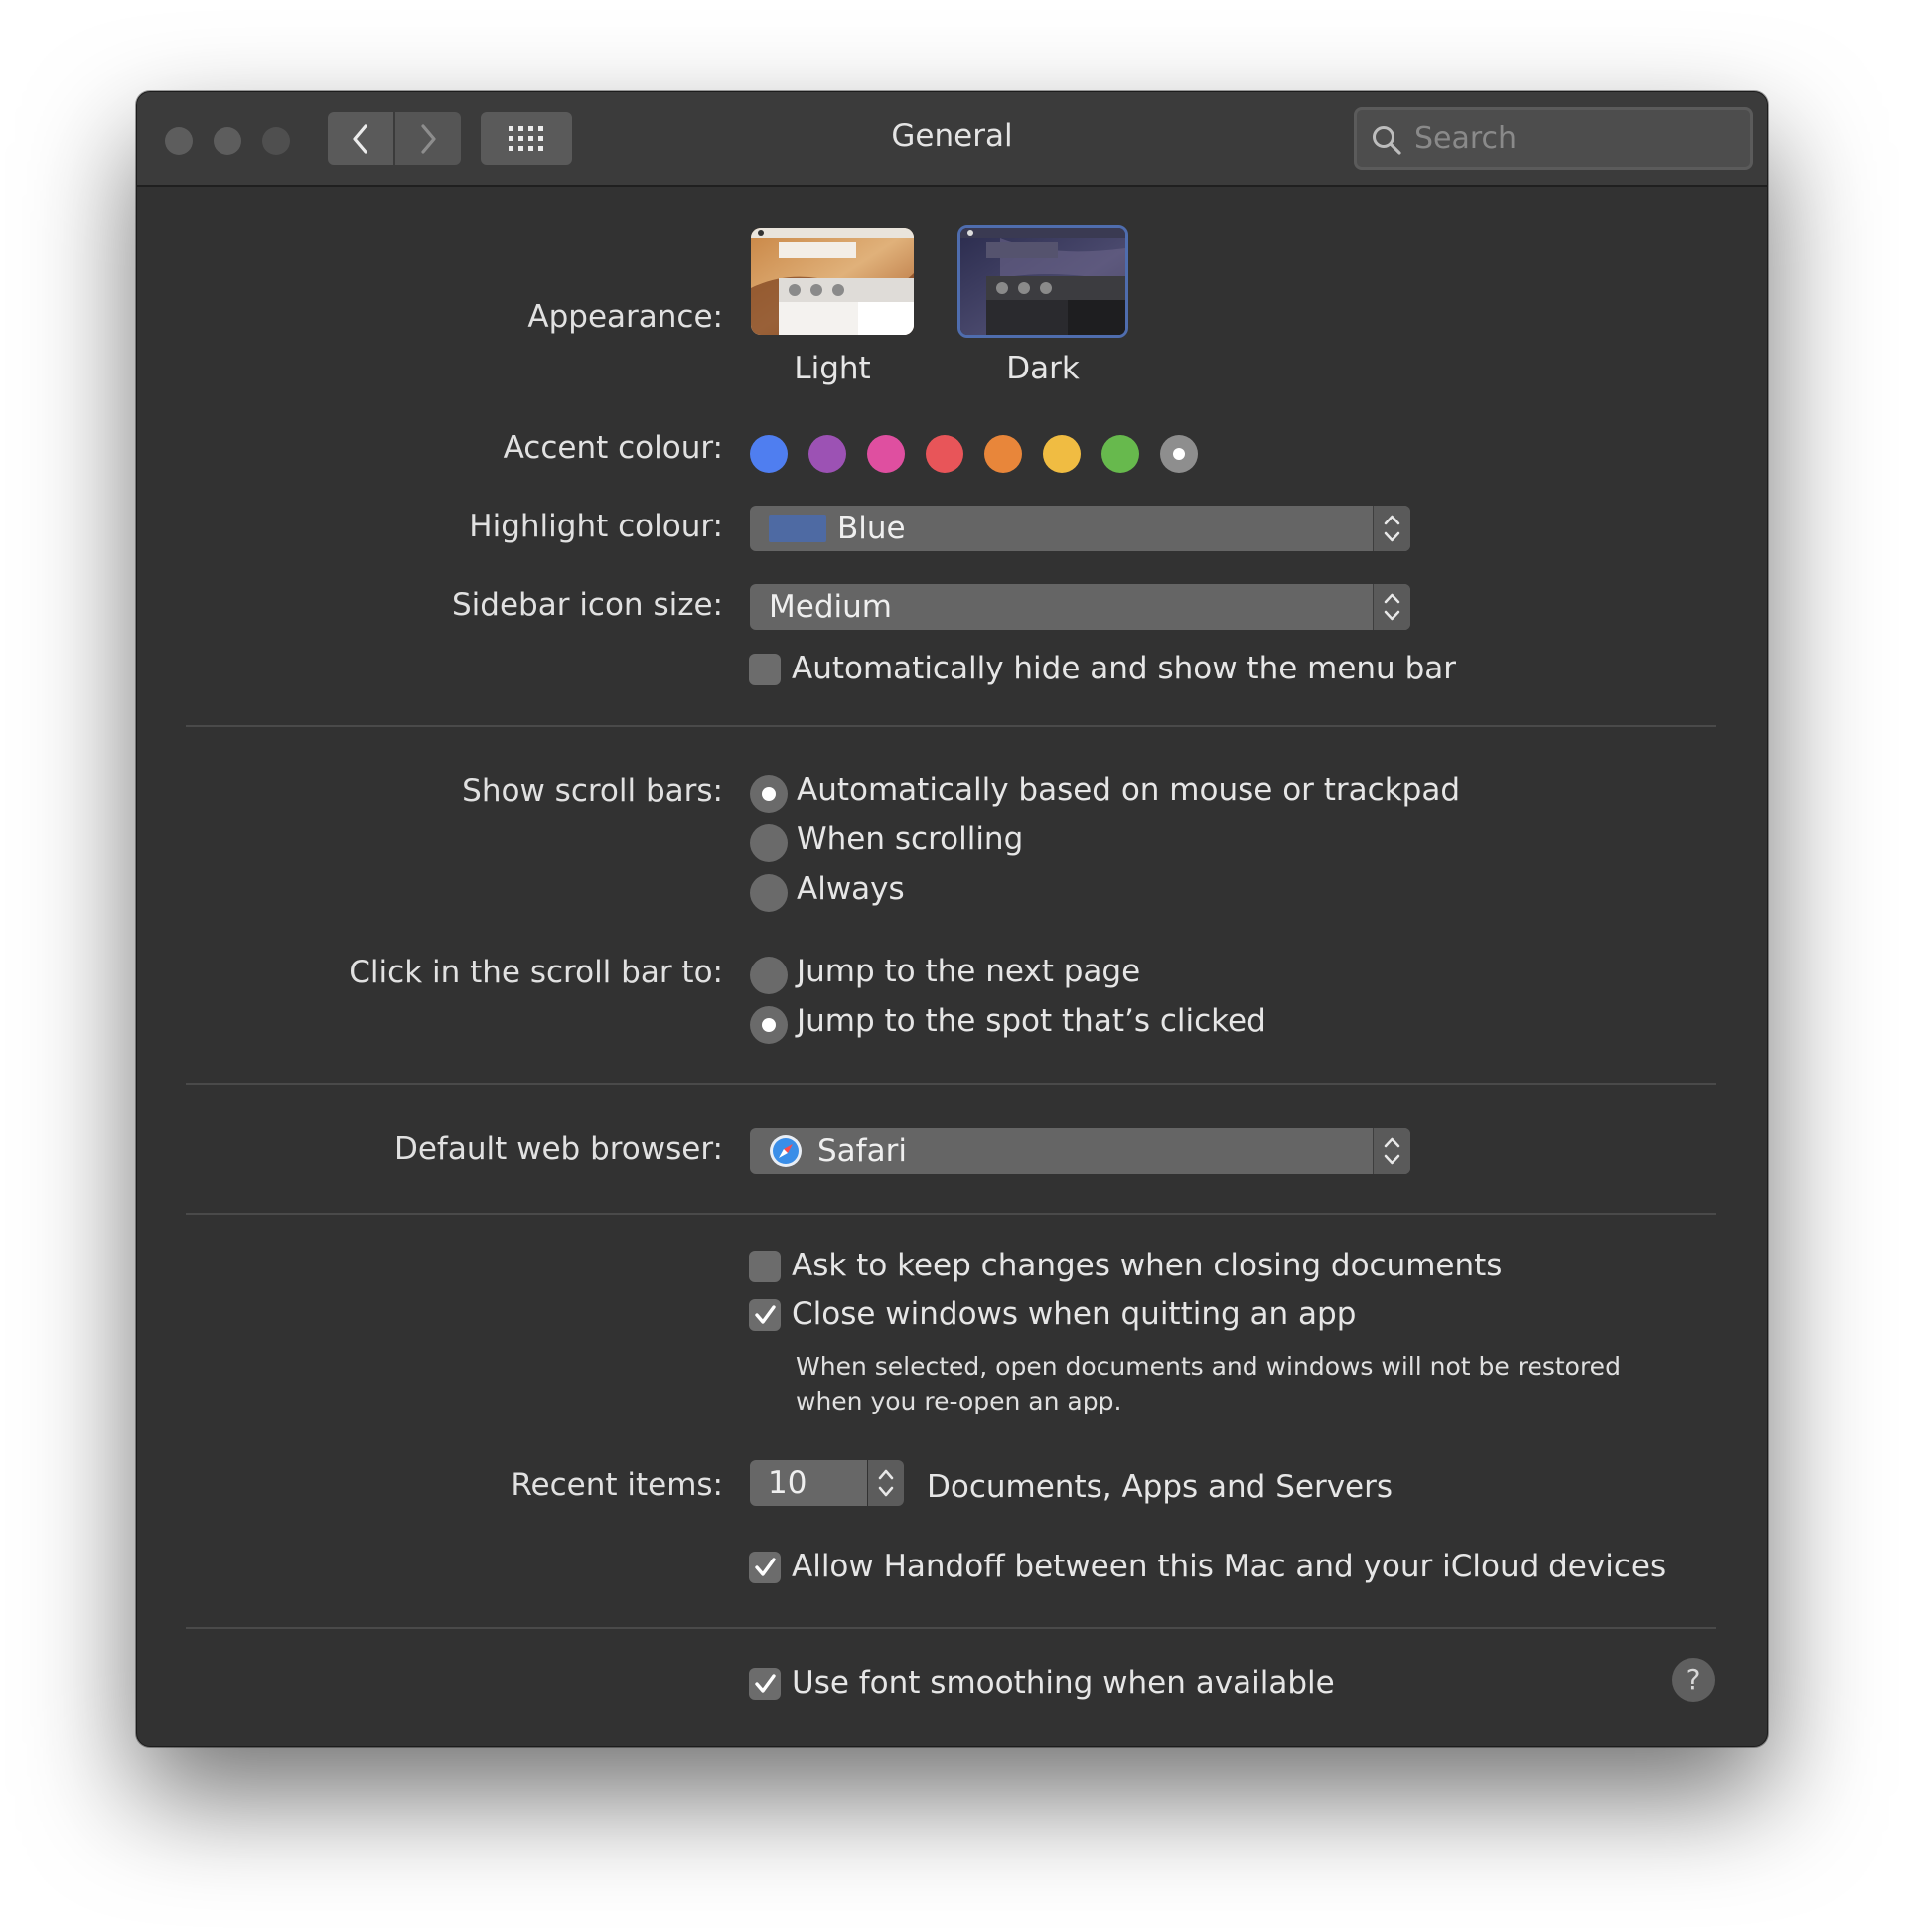 The height and width of the screenshot is (1932, 1907). I want to click on click-next-page-radio, so click(769, 975).